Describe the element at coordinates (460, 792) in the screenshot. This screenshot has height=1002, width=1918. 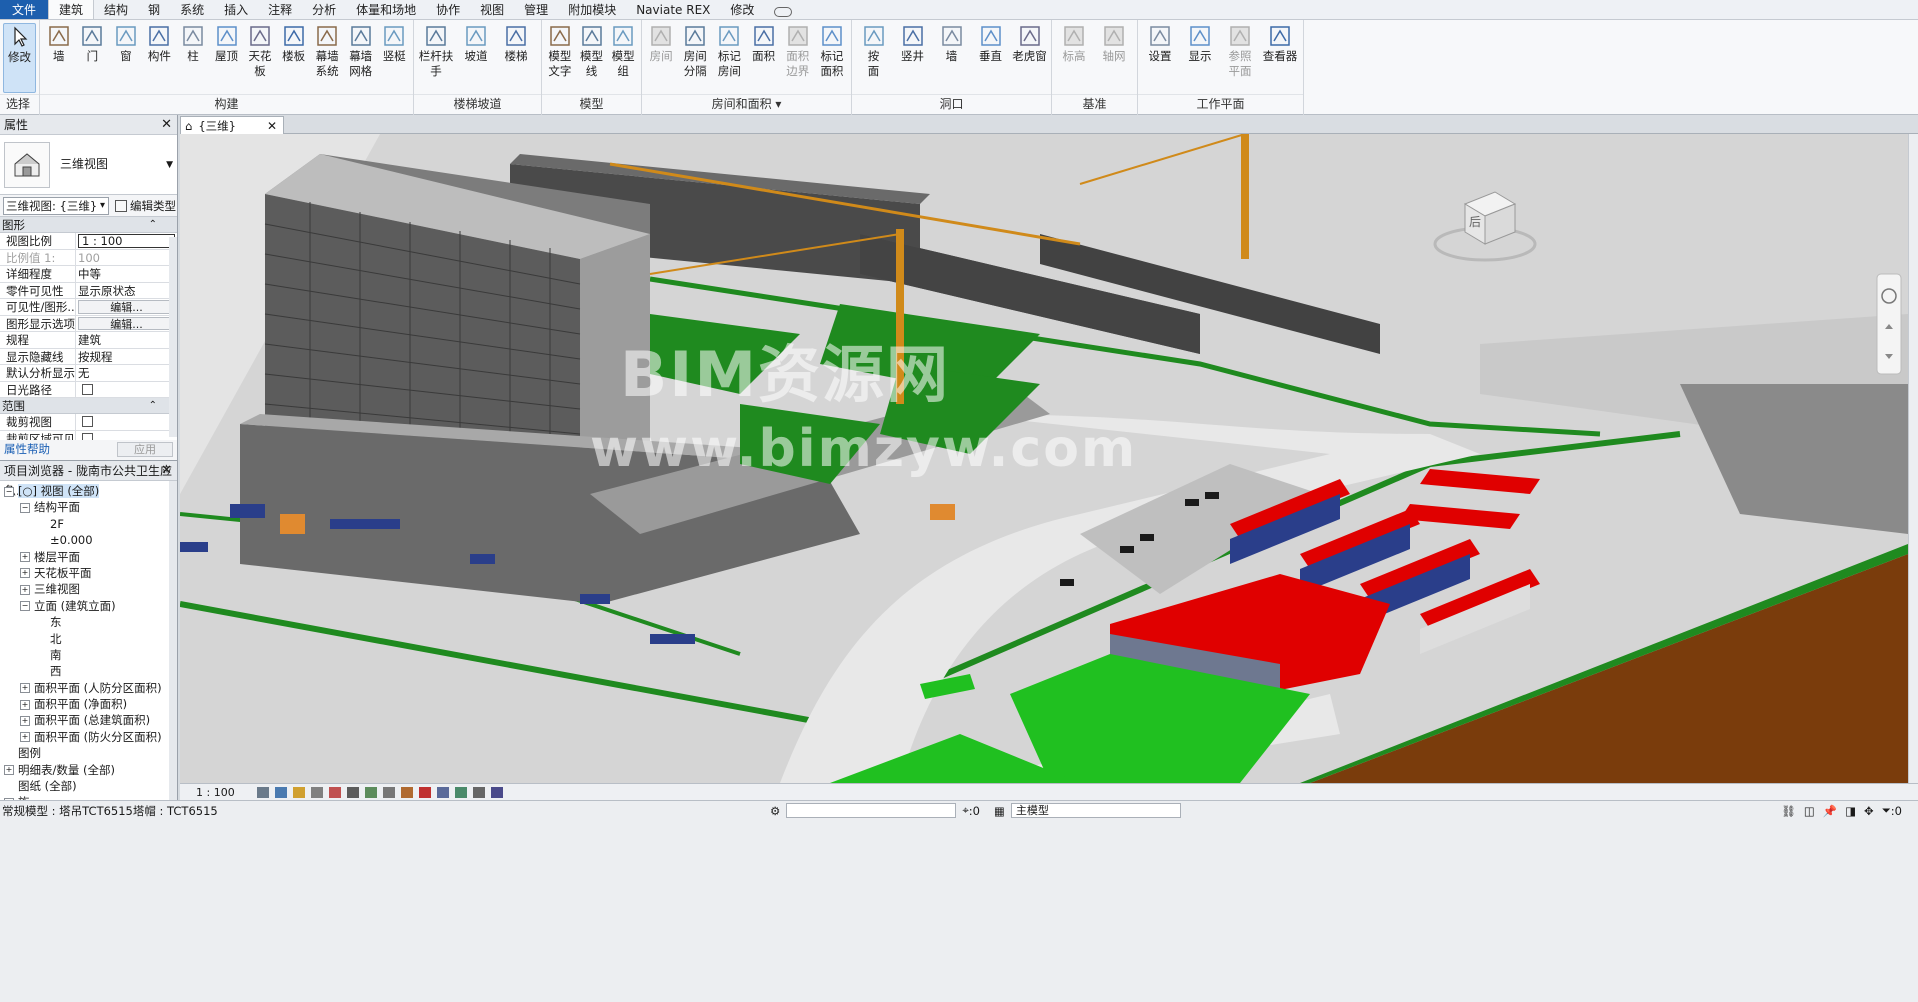
I see `worksharing-icon` at that location.